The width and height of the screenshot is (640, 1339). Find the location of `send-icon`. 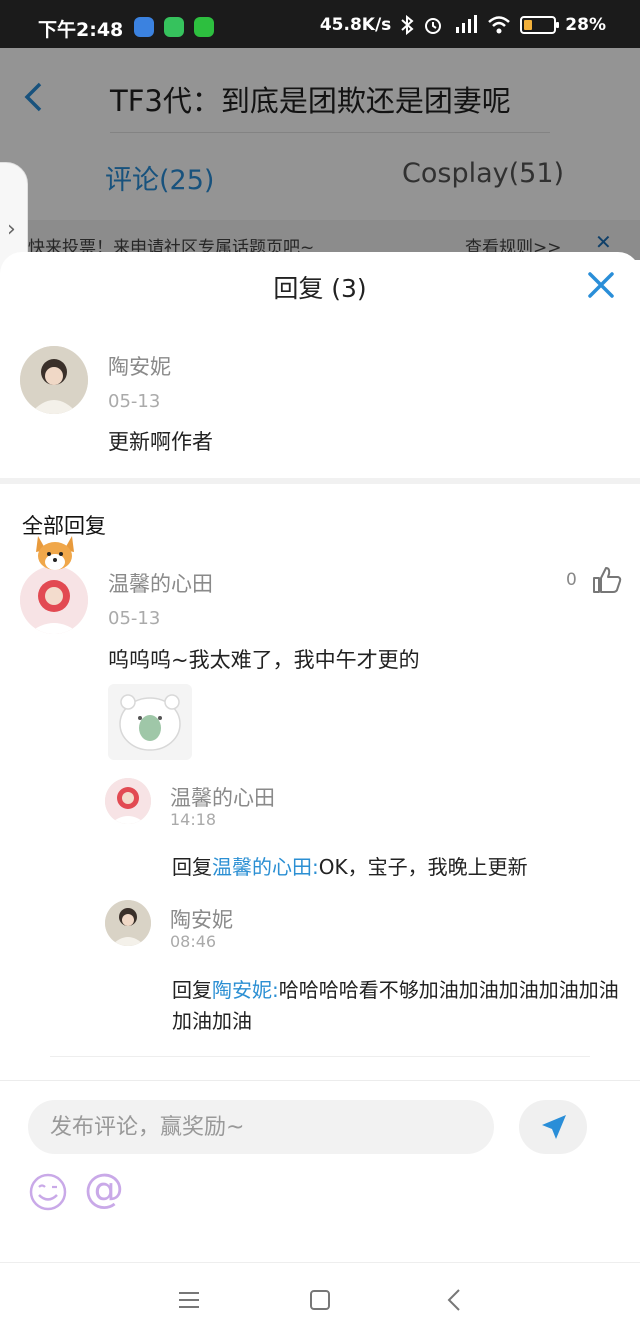

send-icon is located at coordinates (554, 1127).